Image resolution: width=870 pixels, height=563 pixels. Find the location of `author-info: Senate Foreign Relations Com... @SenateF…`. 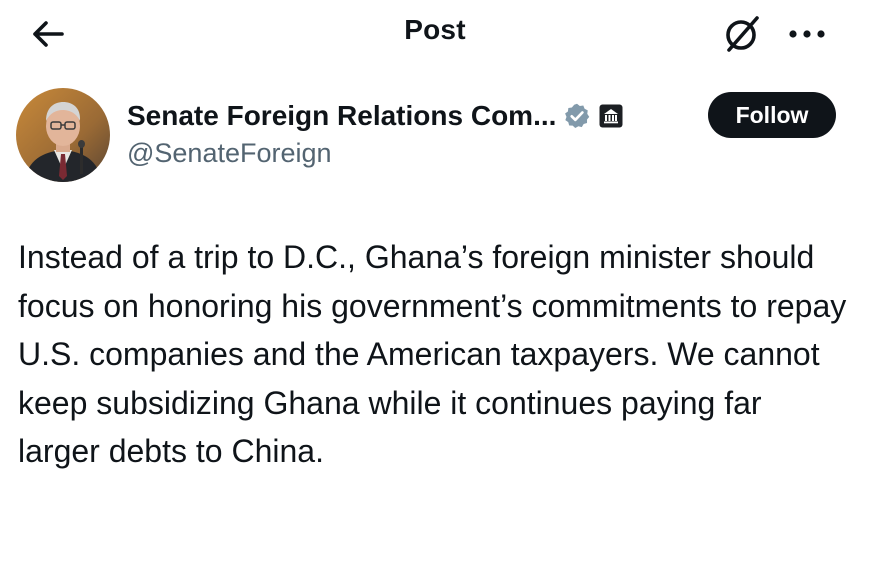

author-info: Senate Foreign Relations Com... @SenateF… is located at coordinates (375, 133).